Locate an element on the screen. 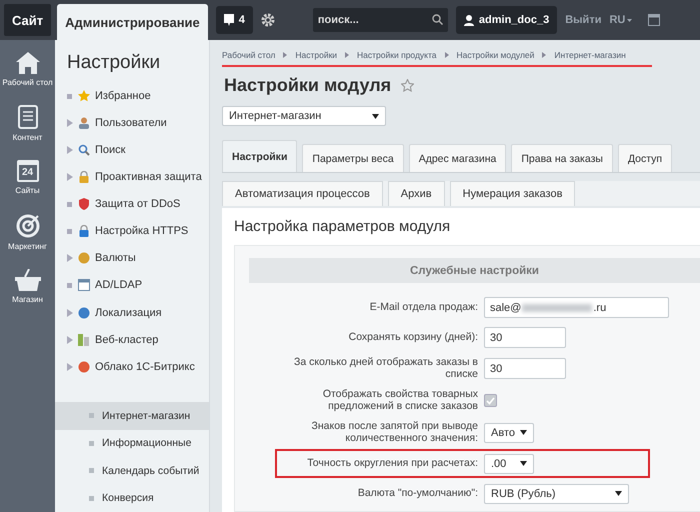  breadcrumb-link: Настройки продукта is located at coordinates (397, 55).